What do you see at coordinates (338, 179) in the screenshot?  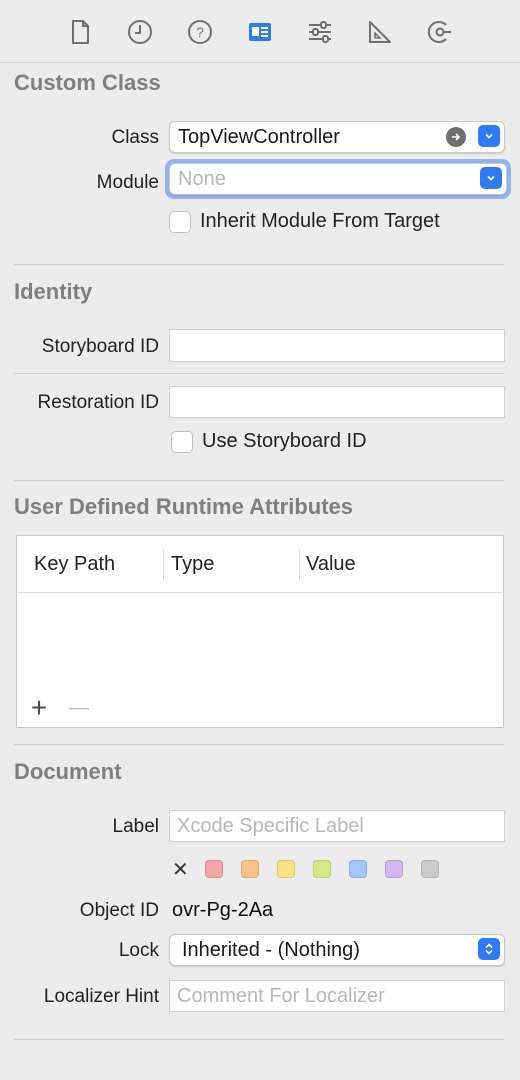 I see `module-combo: None` at bounding box center [338, 179].